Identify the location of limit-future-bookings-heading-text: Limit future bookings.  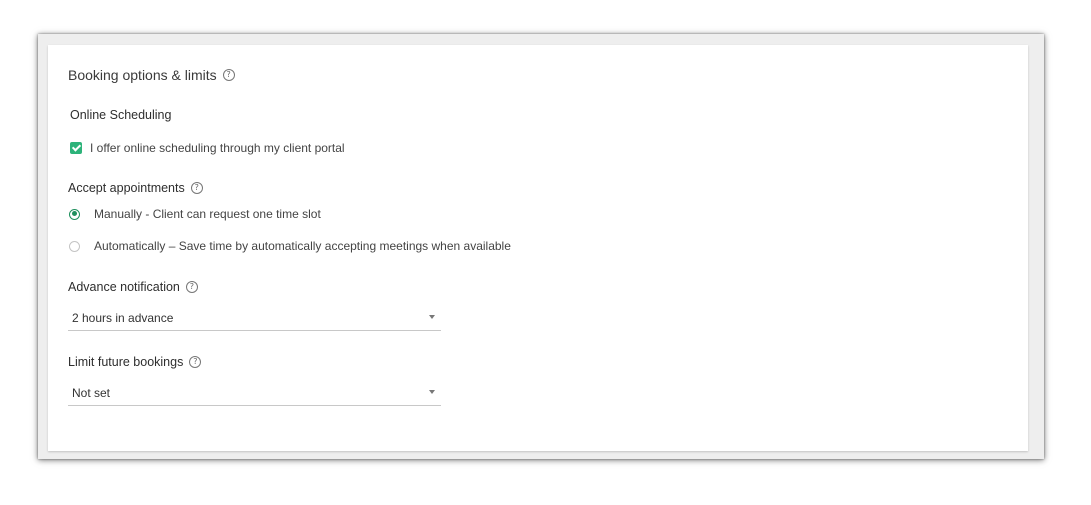
(126, 362).